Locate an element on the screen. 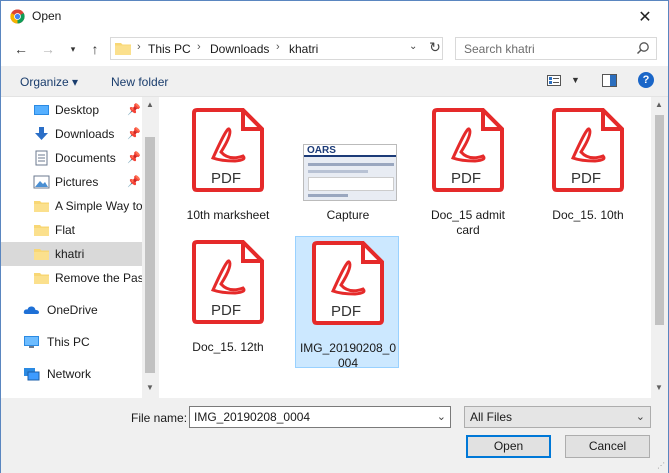  nav-item-onedrive: OneDrive is located at coordinates (71, 310).